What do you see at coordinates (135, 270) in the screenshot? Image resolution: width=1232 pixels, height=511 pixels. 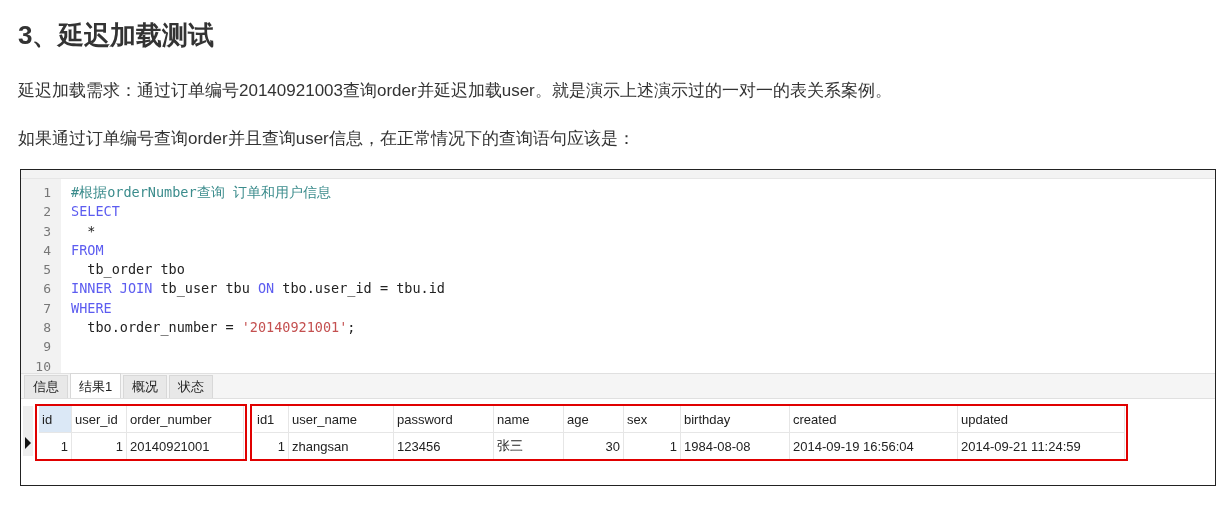 I see `code-line: tb_order tbo` at bounding box center [135, 270].